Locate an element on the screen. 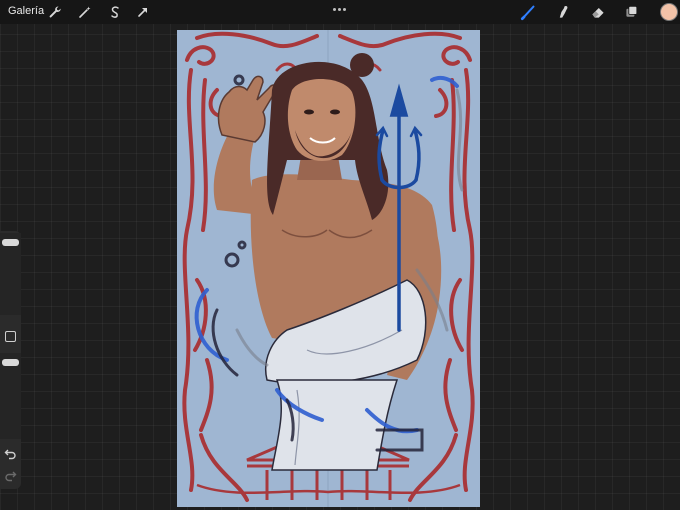 This screenshot has height=510, width=680. top-toolbar: Galería is located at coordinates (340, 12).